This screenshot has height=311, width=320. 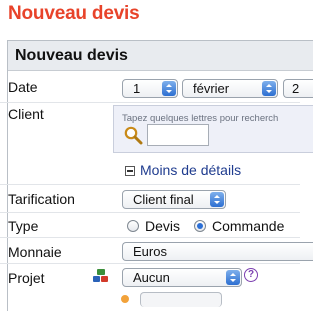 I want to click on date-year-select: 2, so click(x=298, y=88).